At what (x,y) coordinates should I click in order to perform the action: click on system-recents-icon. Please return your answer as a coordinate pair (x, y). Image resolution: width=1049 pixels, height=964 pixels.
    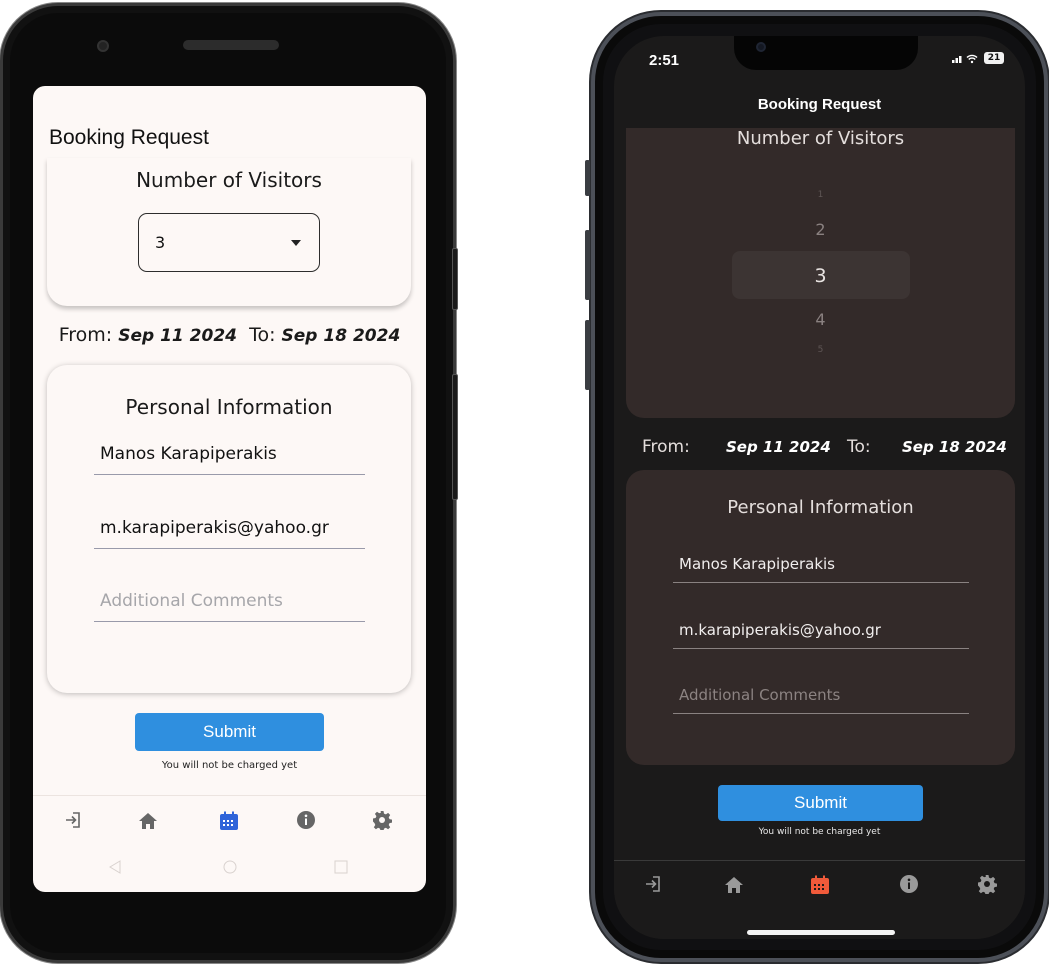
    Looking at the image, I should click on (341, 869).